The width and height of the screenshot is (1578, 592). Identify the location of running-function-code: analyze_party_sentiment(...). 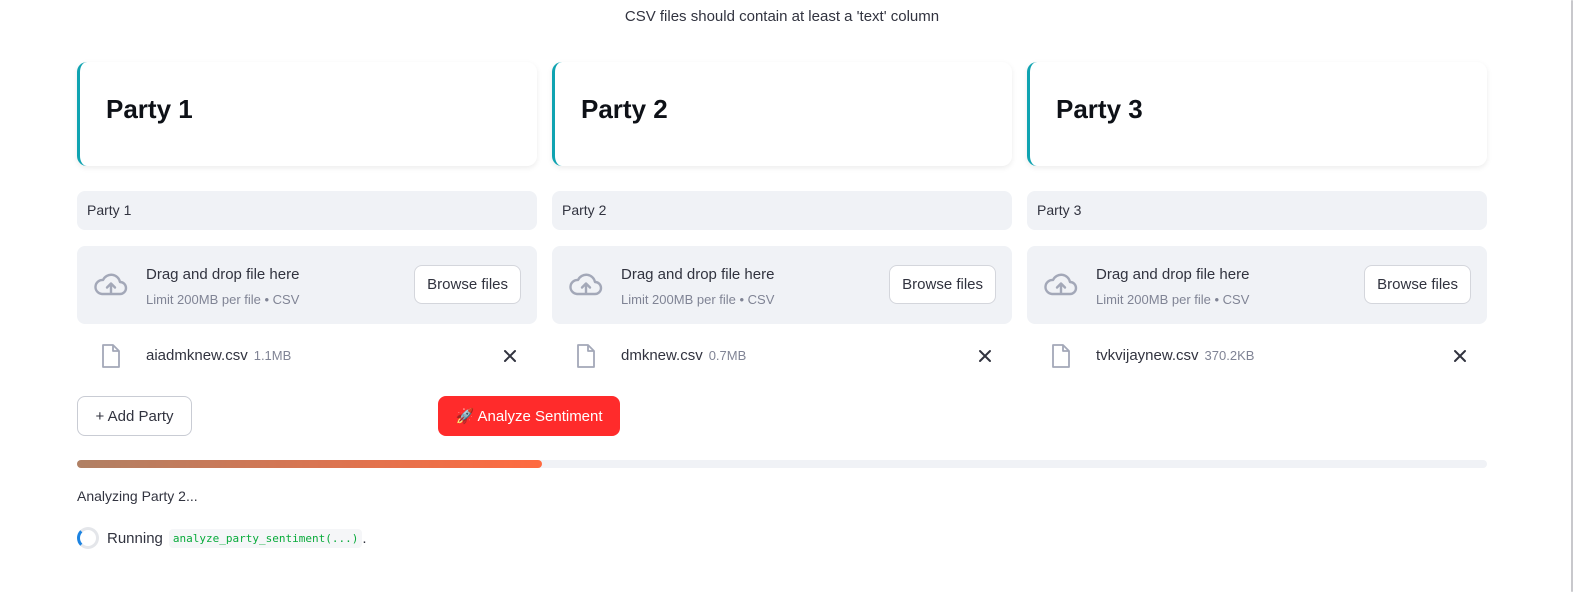
(265, 538).